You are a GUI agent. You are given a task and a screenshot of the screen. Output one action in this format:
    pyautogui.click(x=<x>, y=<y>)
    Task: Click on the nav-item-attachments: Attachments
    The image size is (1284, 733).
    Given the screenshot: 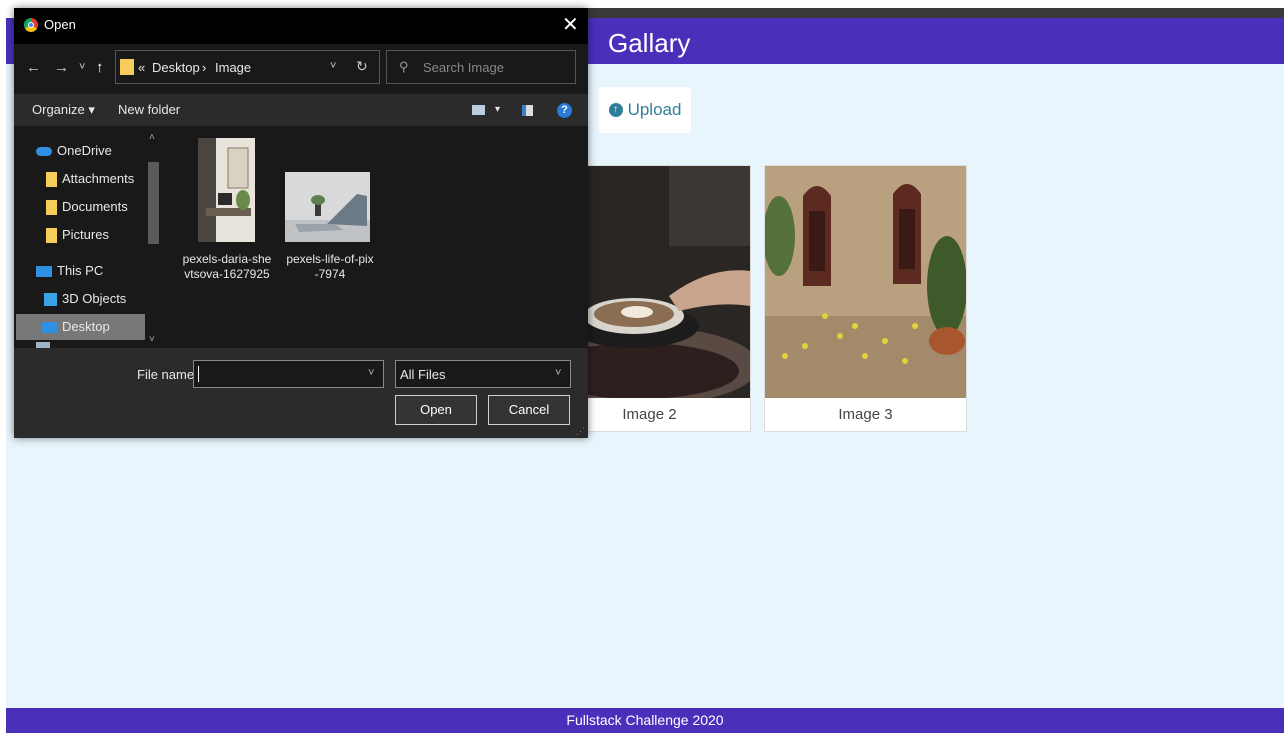 What is the action you would take?
    pyautogui.click(x=90, y=179)
    